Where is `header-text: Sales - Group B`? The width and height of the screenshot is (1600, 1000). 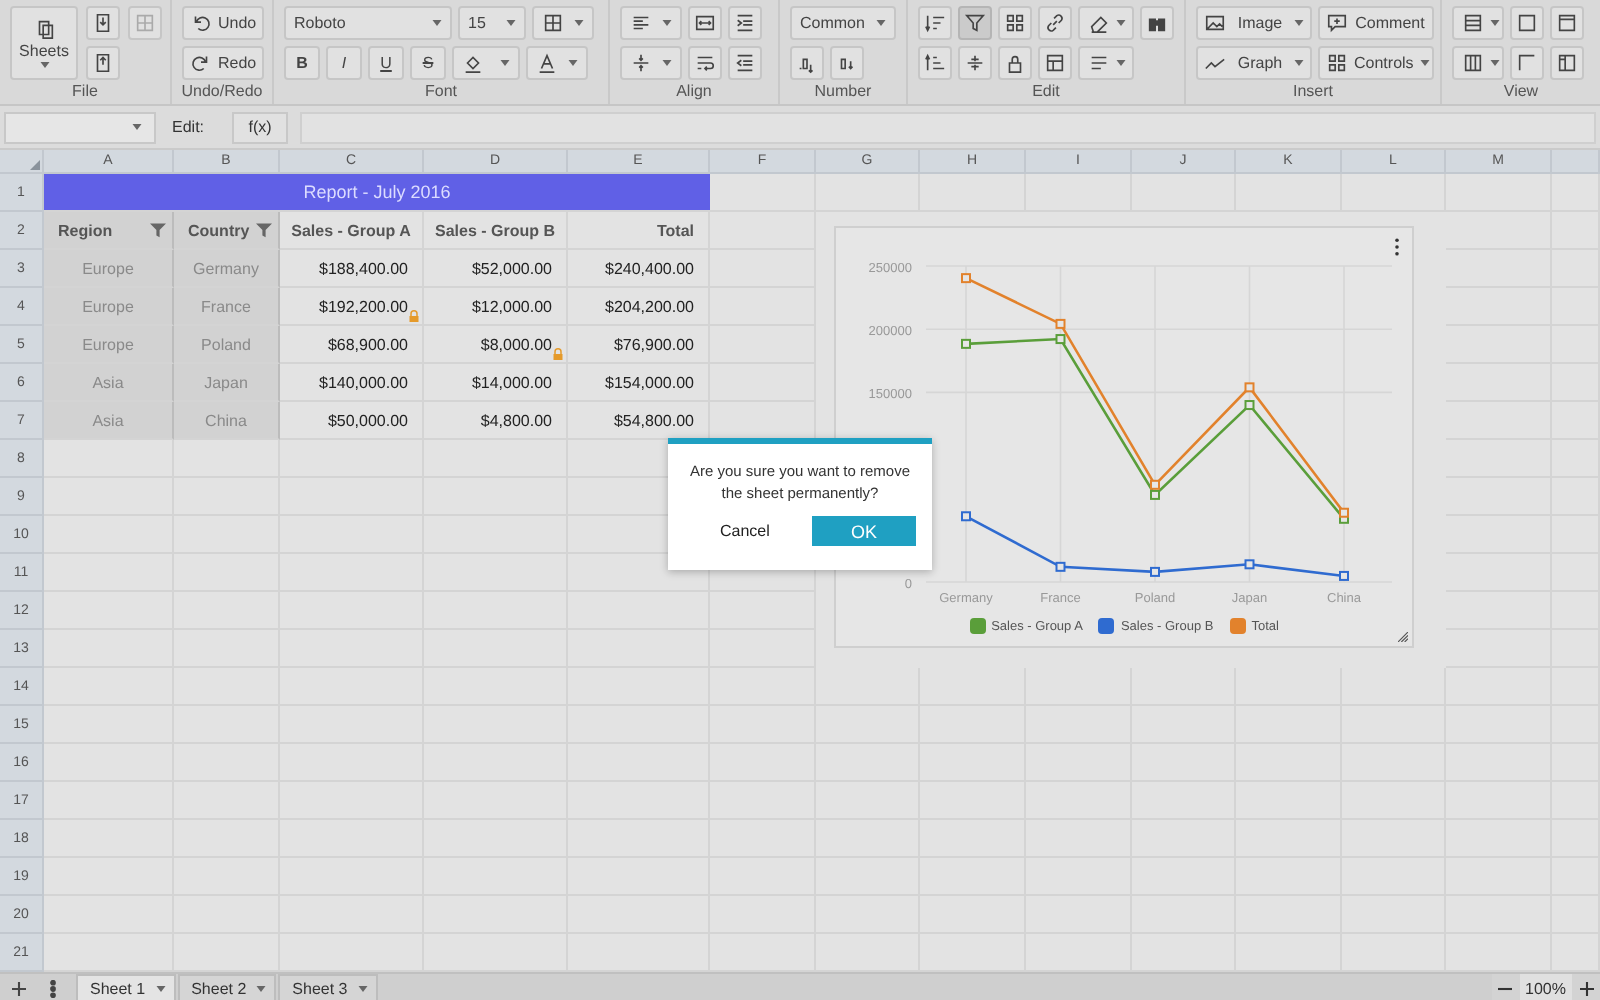
header-text: Sales - Group B is located at coordinates (495, 230).